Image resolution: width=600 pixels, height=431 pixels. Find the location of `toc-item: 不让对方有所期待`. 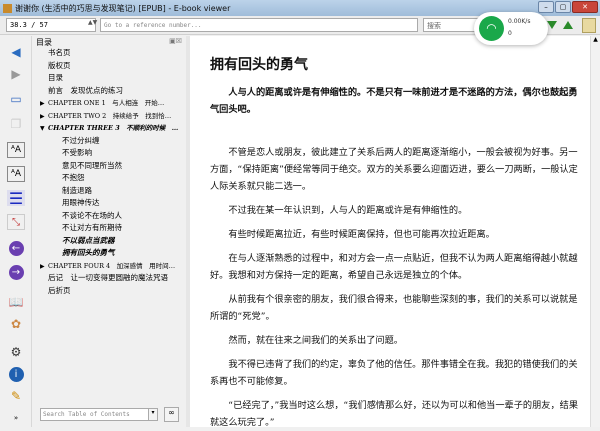

toc-item: 不让对方有所期待 is located at coordinates (110, 228).